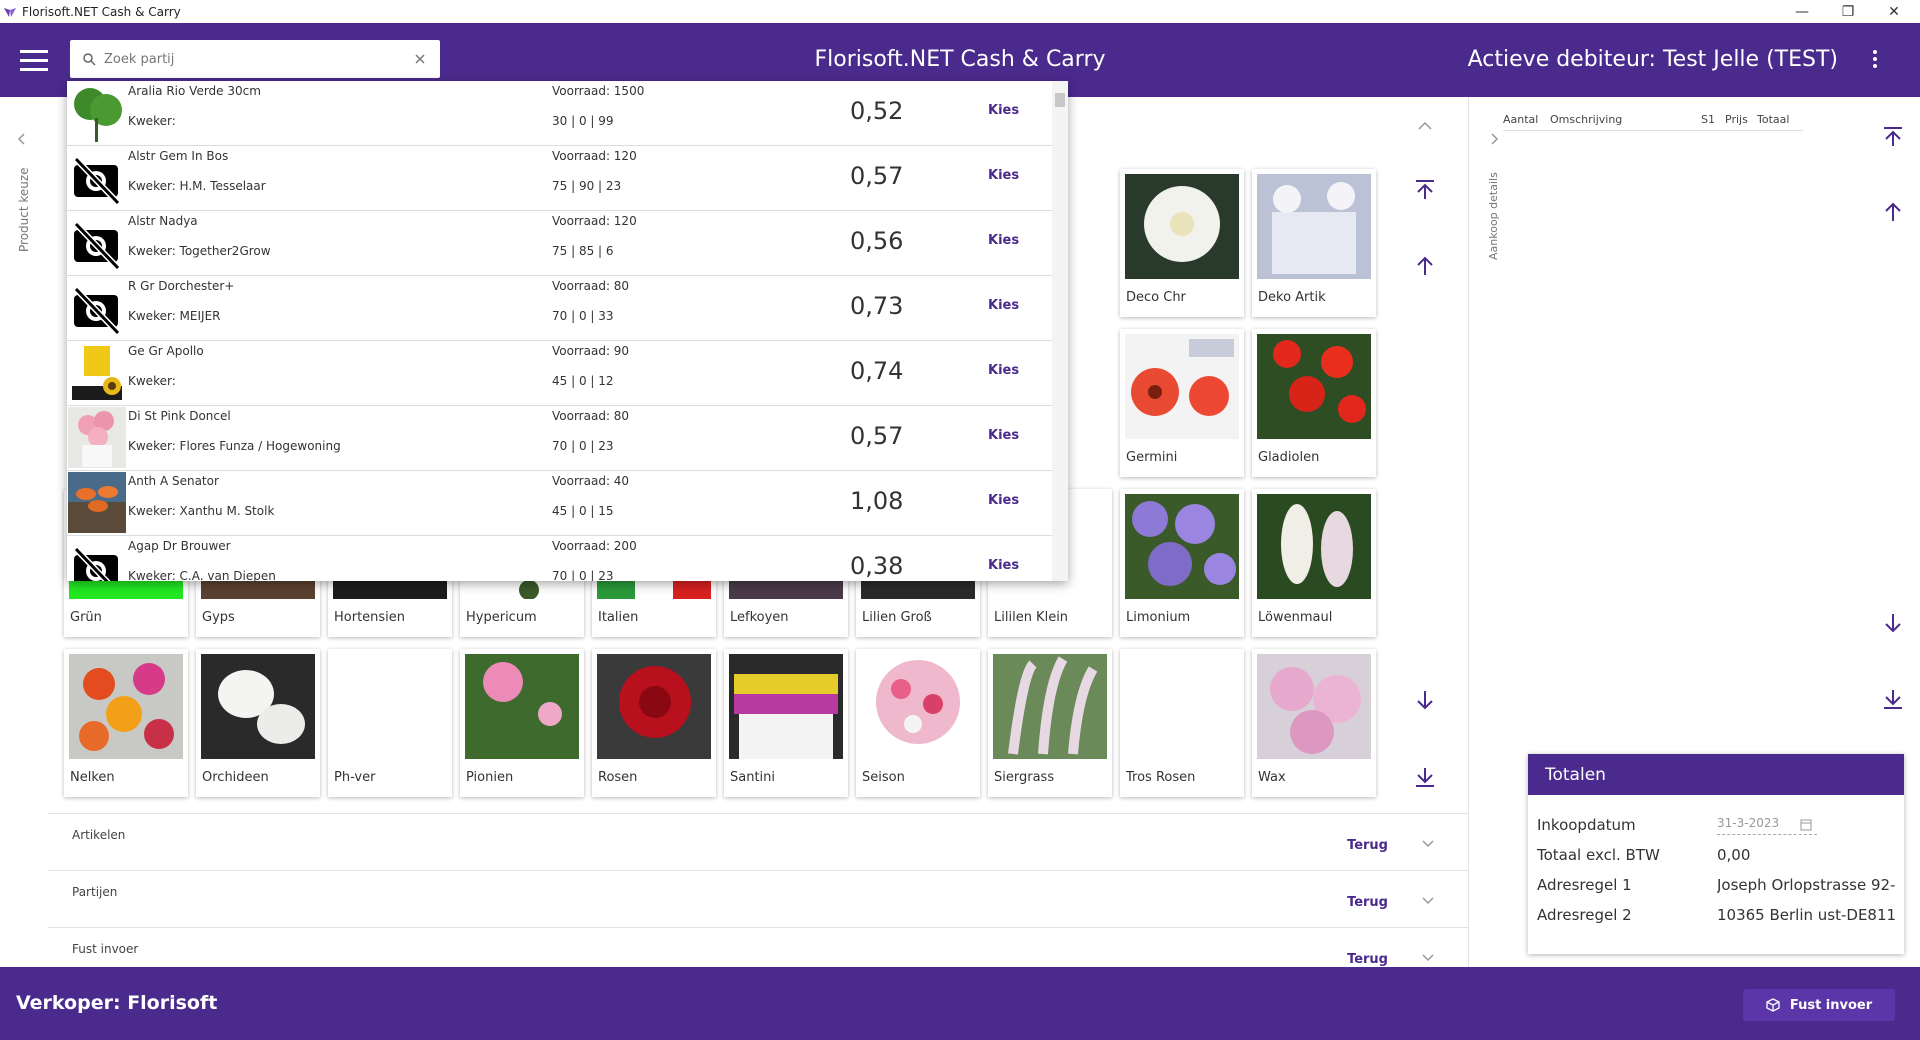  Describe the element at coordinates (758, 898) in the screenshot. I see `section-partijen: Partijen Terug` at that location.